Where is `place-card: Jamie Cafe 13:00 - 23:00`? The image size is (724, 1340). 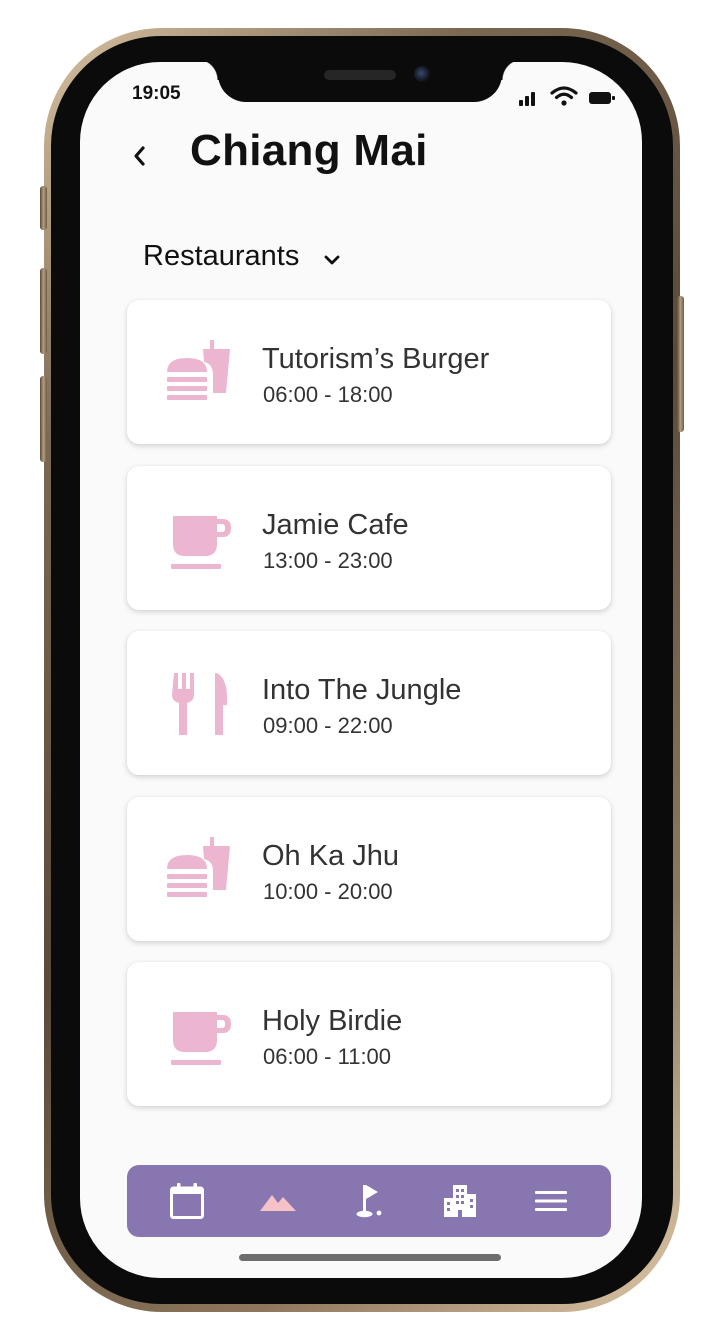
place-card: Jamie Cafe 13:00 - 23:00 is located at coordinates (369, 537).